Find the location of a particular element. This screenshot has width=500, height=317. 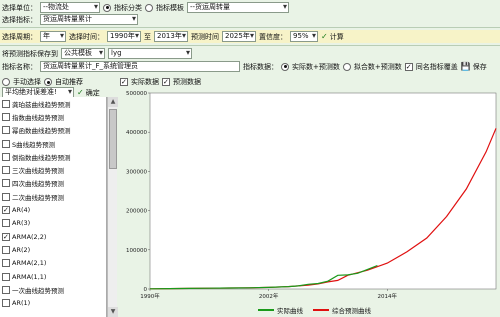

method-item: AR(4) is located at coordinates (53, 209).